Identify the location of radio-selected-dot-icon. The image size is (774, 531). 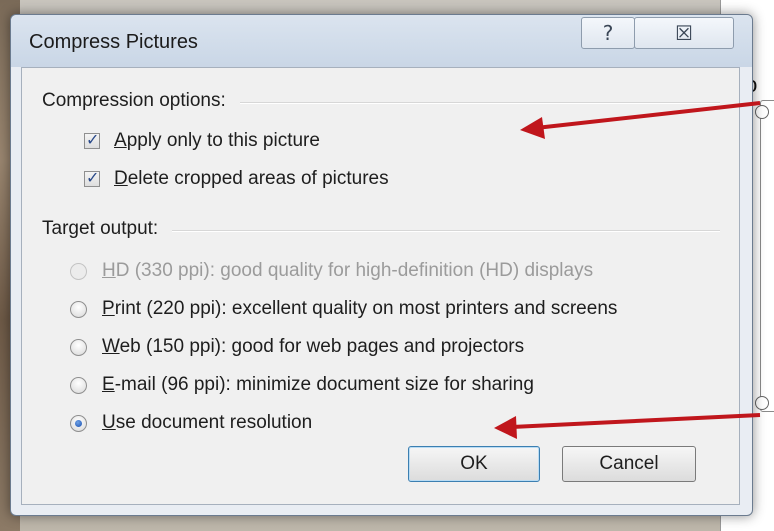
(78, 423).